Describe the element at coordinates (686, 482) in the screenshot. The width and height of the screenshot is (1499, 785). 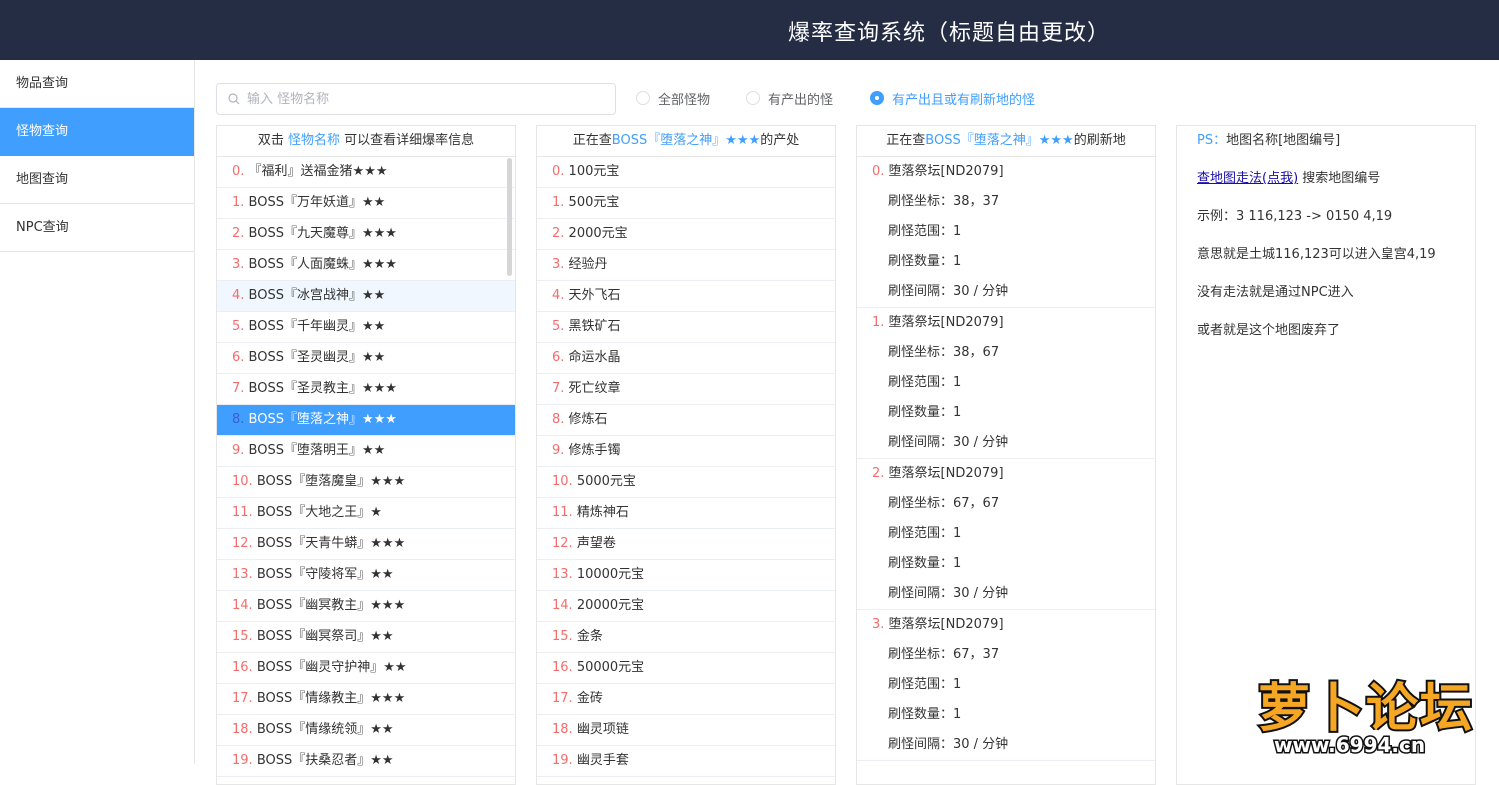
I see `drop-row: 10. 5000元宝` at that location.